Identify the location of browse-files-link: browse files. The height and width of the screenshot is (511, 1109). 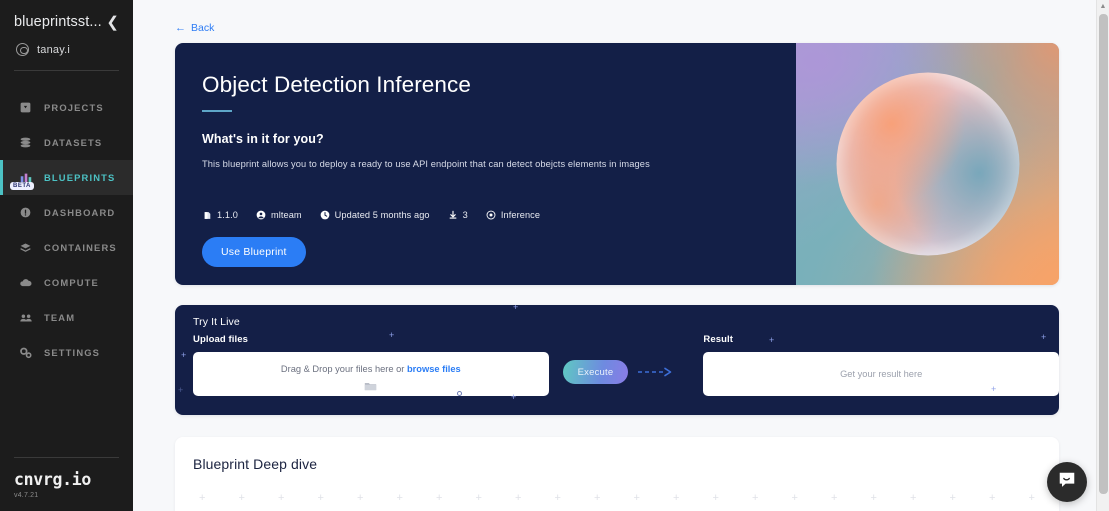
(434, 369).